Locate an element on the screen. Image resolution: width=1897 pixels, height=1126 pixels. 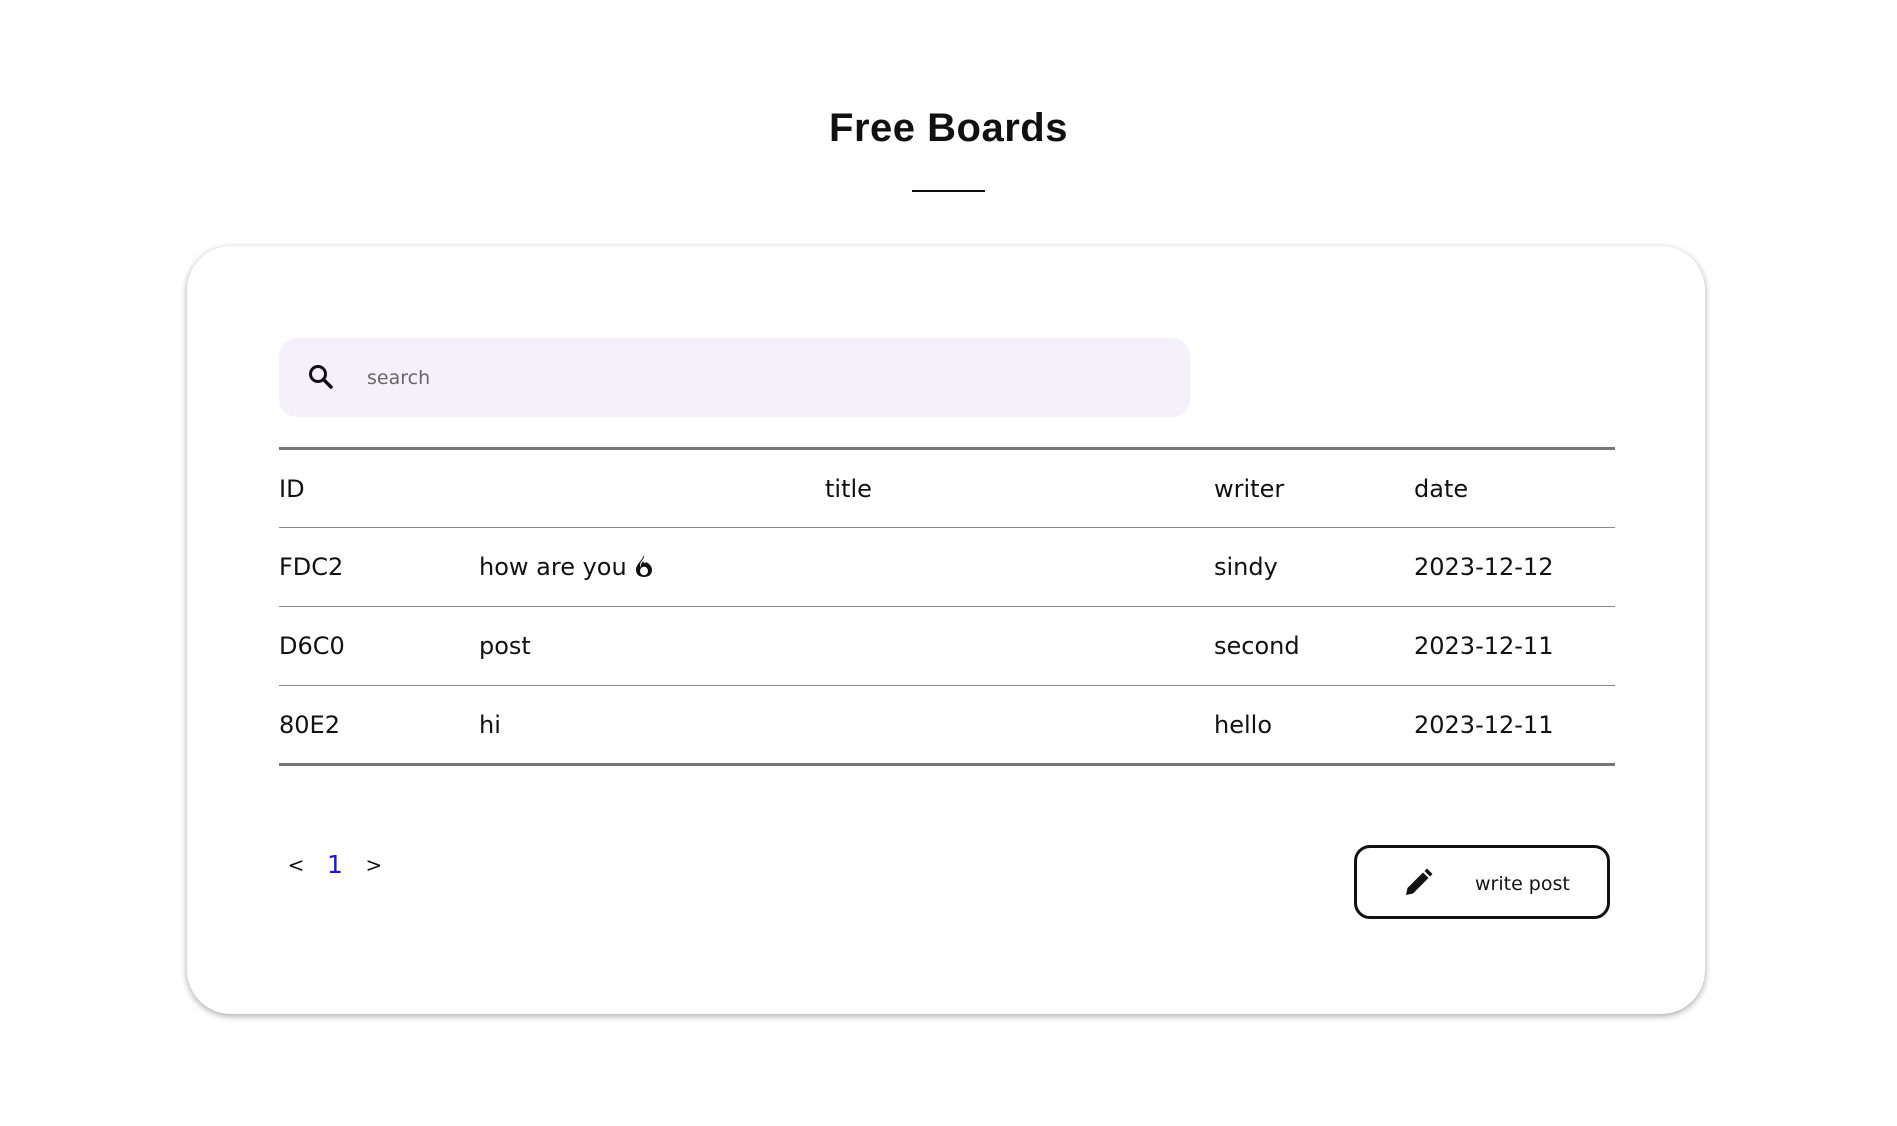
prev-page-button: < is located at coordinates (296, 865).